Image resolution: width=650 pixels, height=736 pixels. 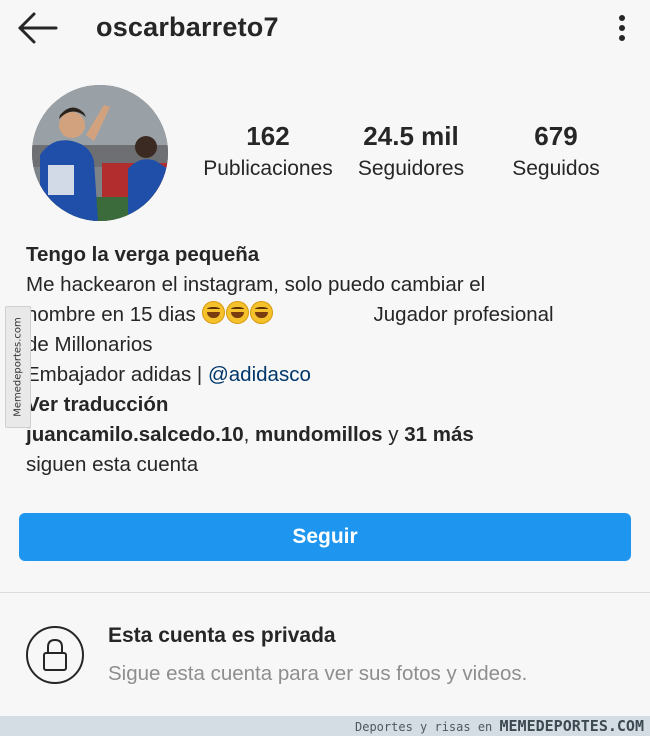 What do you see at coordinates (439, 434) in the screenshot?
I see `more-followers-text: 31 más` at bounding box center [439, 434].